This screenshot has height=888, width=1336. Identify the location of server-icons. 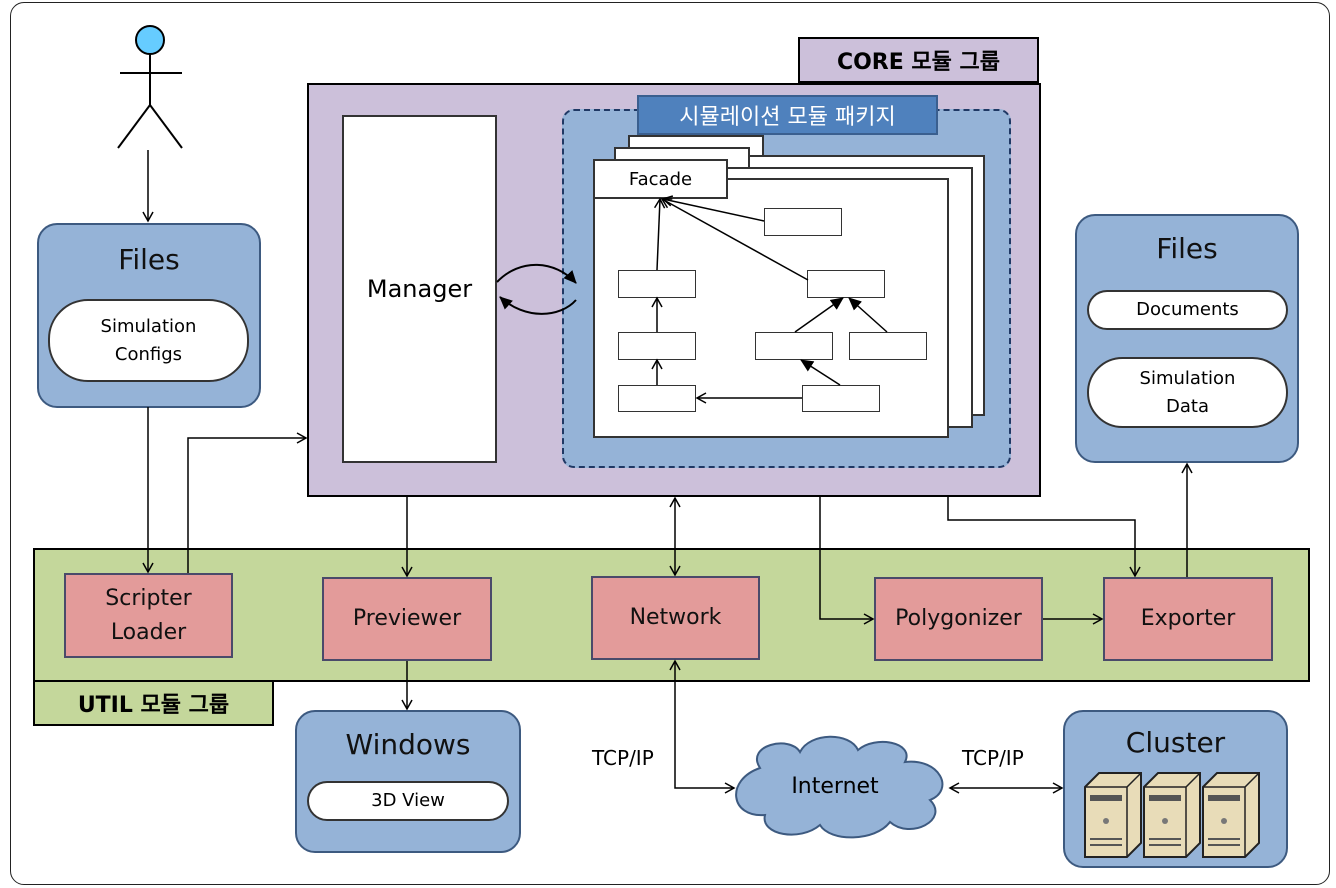
(1172, 815).